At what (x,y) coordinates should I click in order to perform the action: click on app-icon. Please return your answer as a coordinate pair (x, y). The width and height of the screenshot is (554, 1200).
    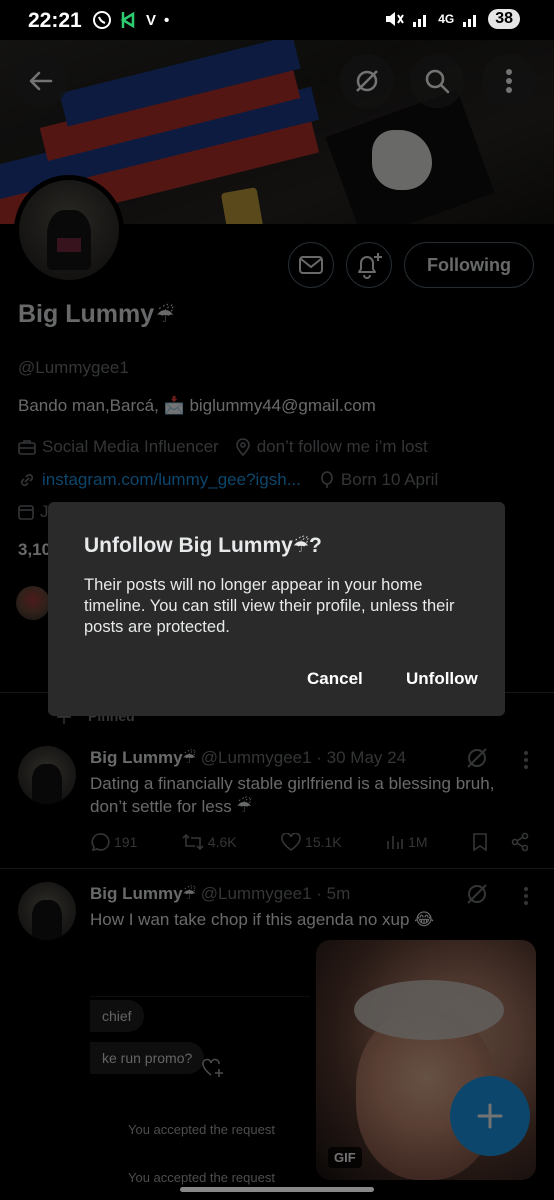
    Looking at the image, I should click on (127, 20).